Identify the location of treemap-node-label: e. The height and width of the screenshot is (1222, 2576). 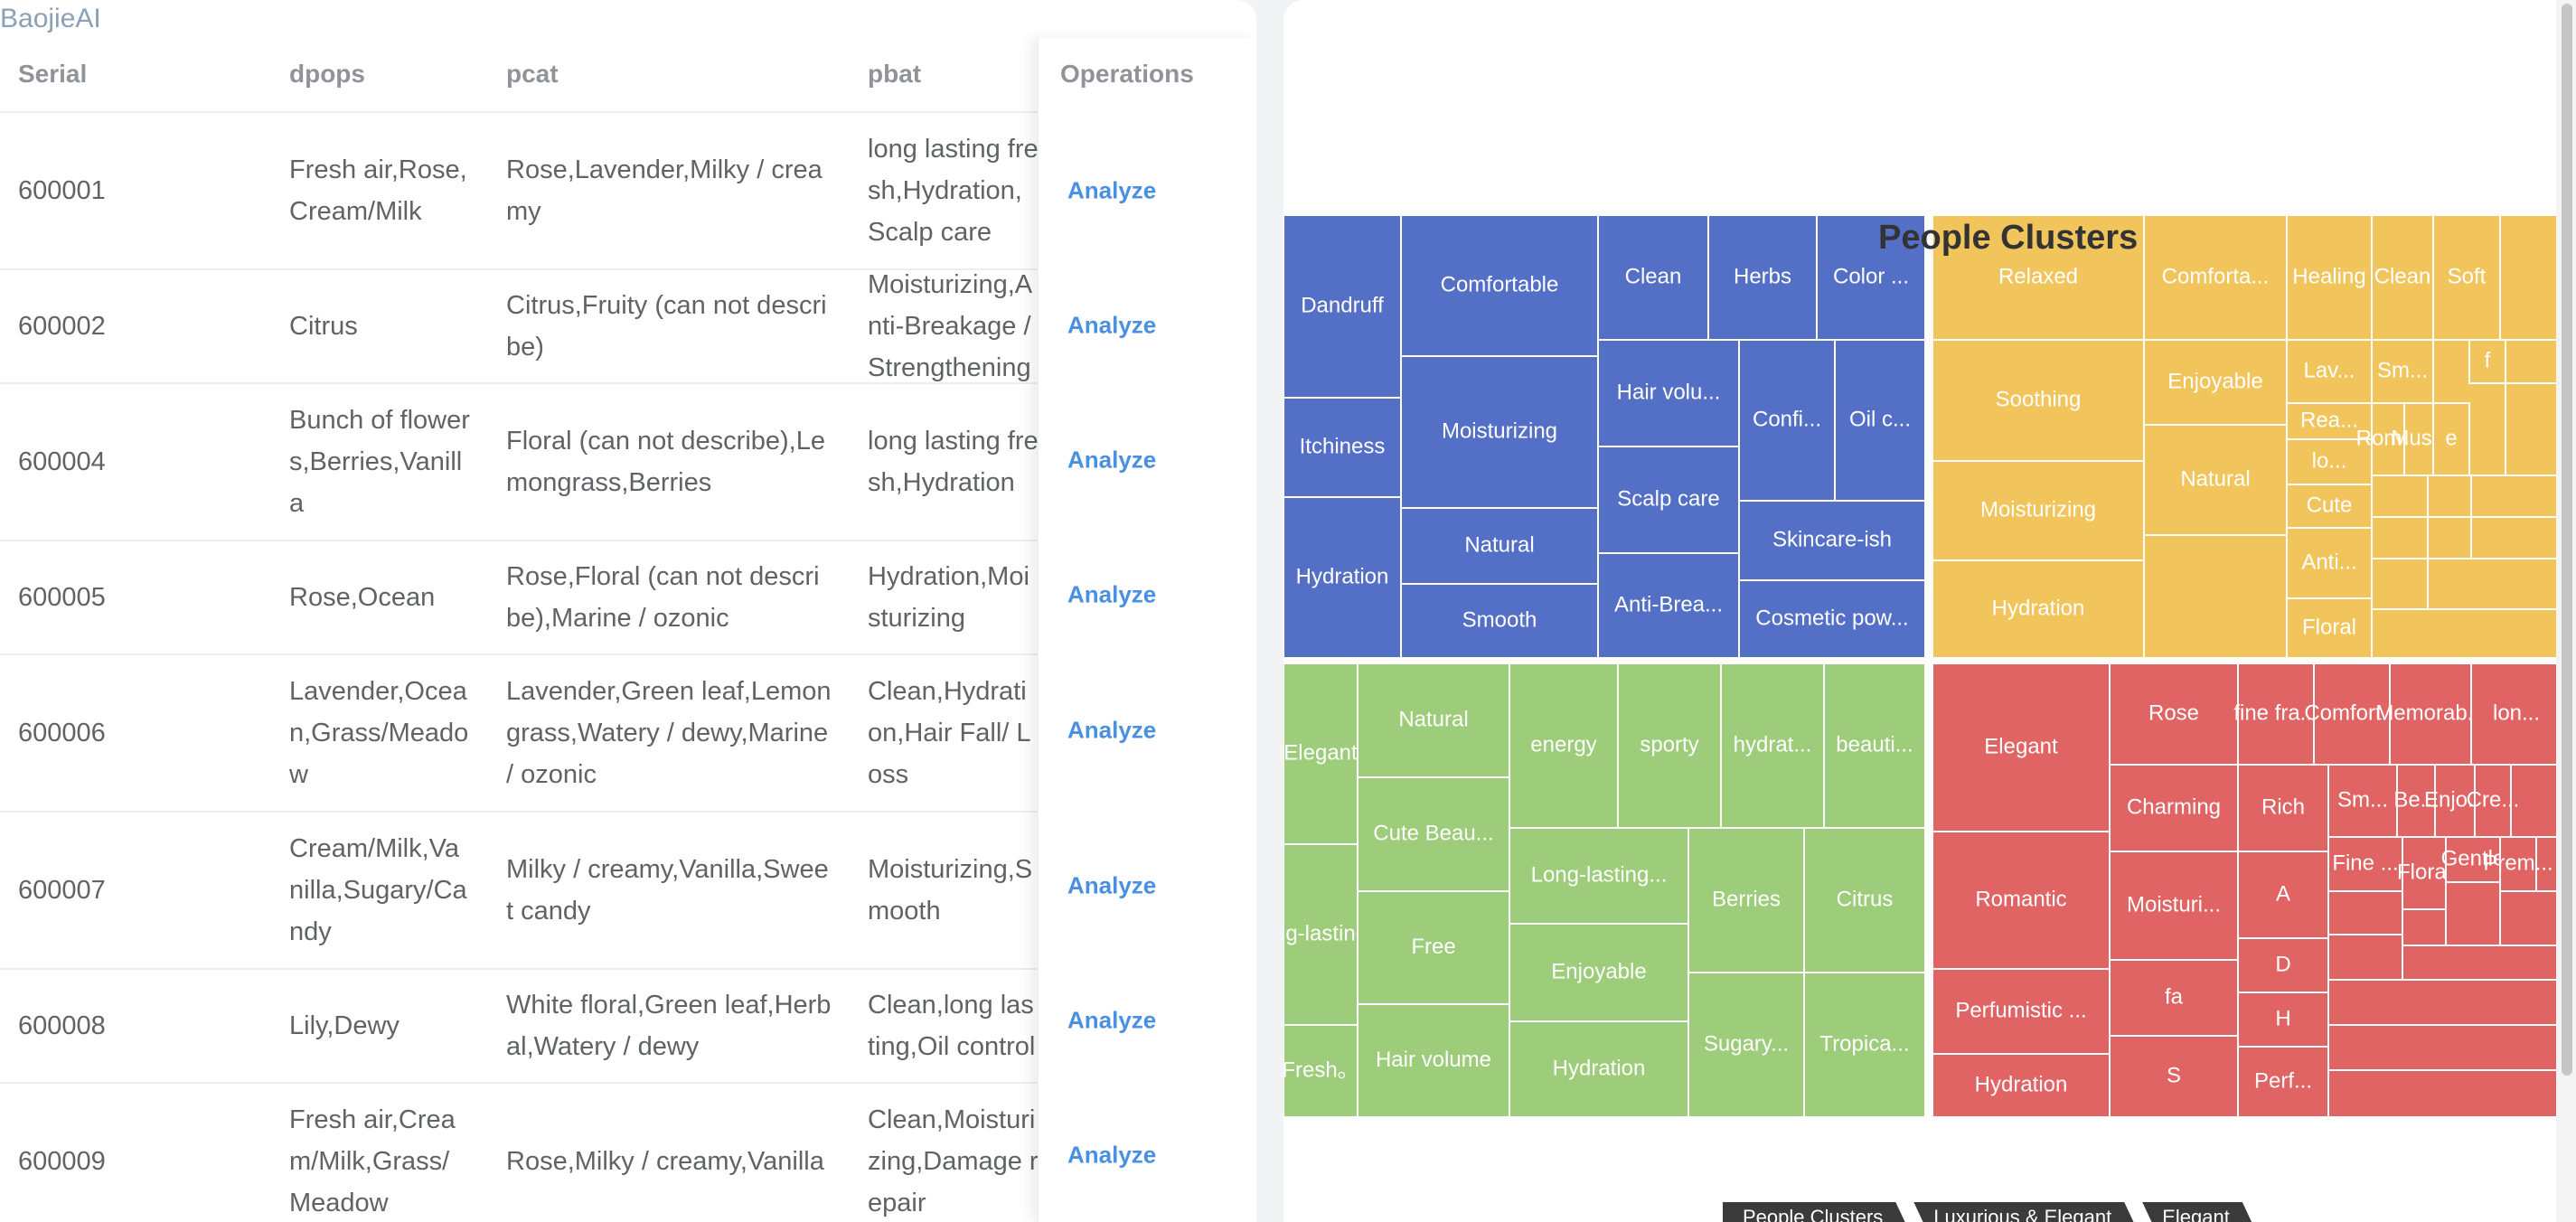
(2451, 438).